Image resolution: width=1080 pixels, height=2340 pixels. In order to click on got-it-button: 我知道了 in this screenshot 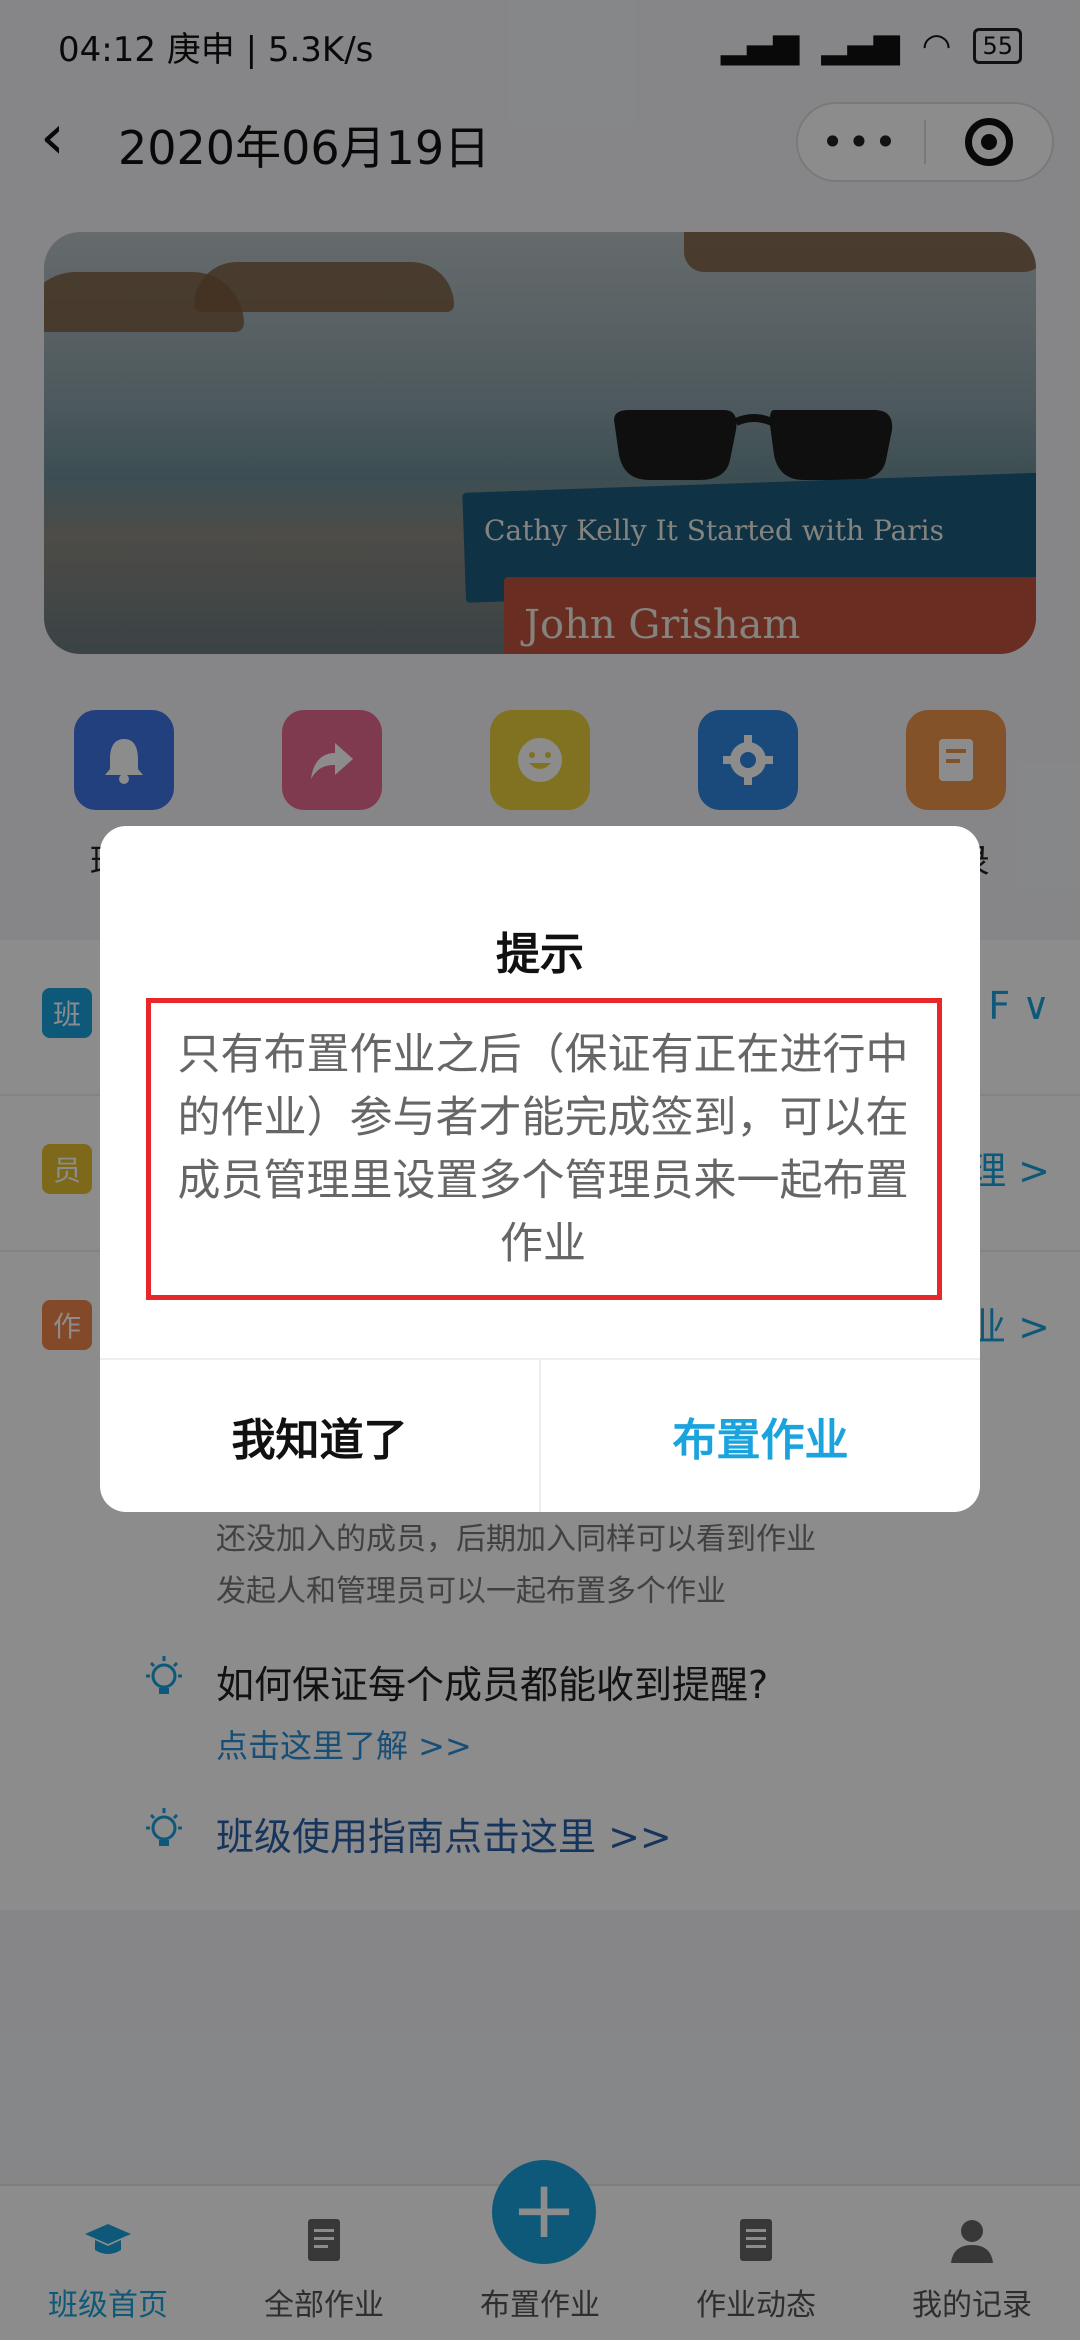, I will do `click(320, 1436)`.